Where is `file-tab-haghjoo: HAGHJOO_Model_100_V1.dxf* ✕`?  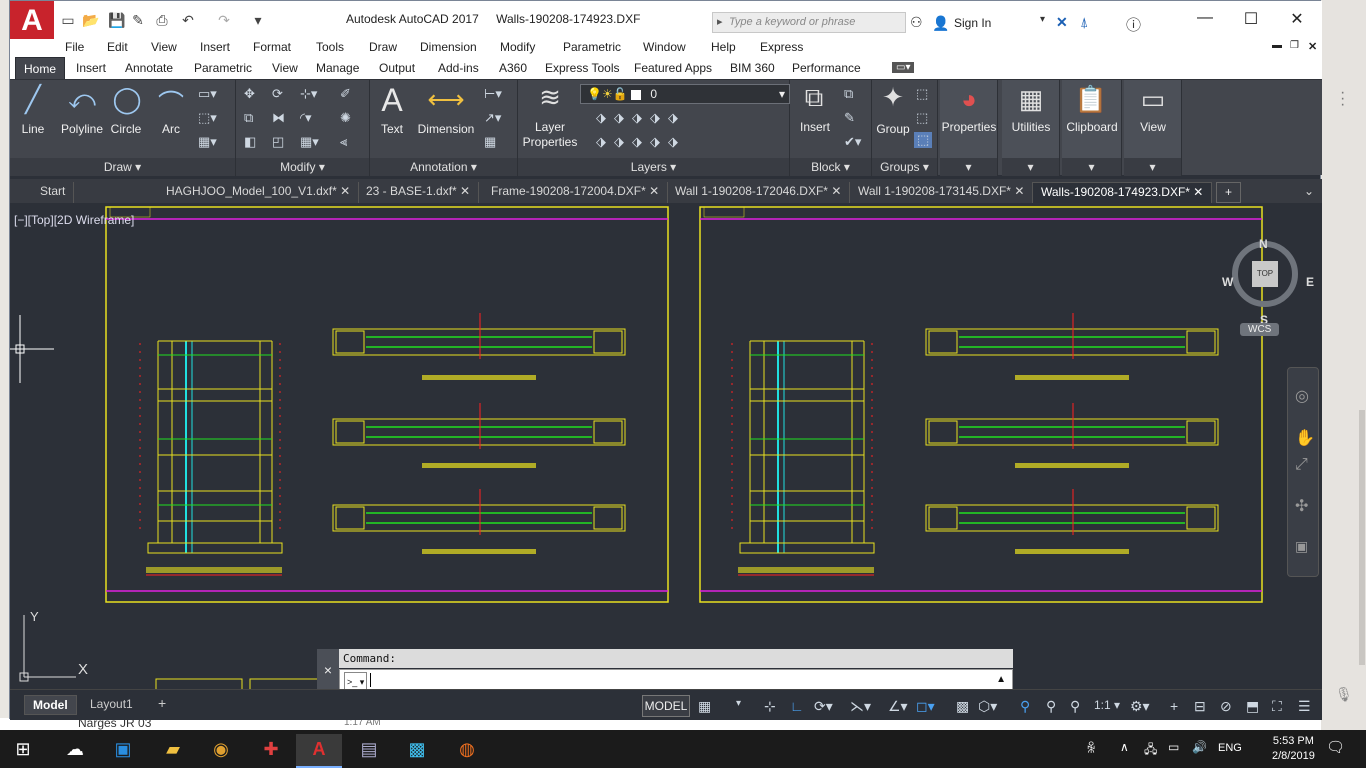 file-tab-haghjoo: HAGHJOO_Model_100_V1.dxf* ✕ is located at coordinates (259, 192).